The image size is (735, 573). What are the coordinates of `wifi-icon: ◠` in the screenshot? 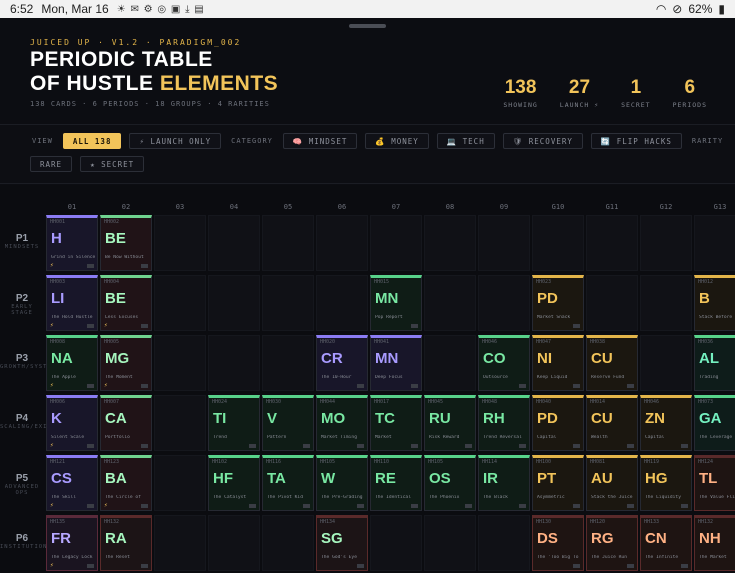 It's located at (661, 9).